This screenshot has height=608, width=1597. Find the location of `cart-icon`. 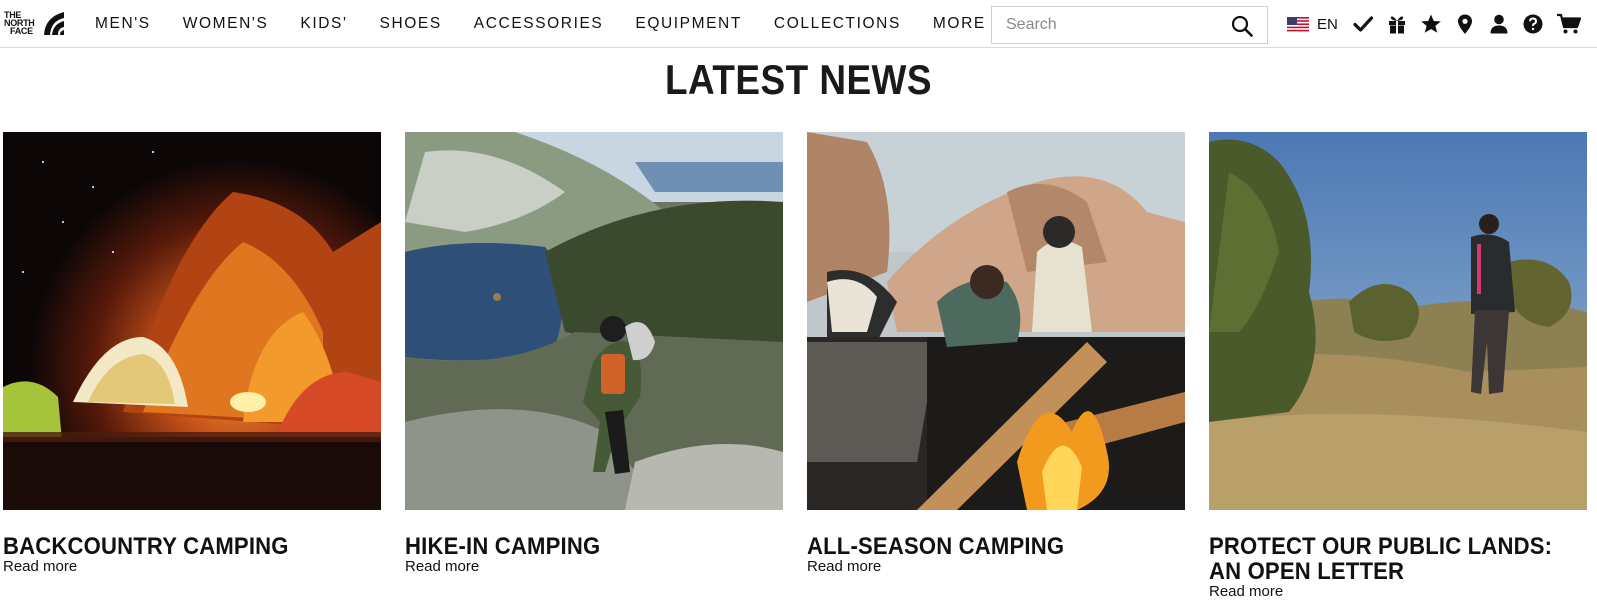

cart-icon is located at coordinates (1569, 24).